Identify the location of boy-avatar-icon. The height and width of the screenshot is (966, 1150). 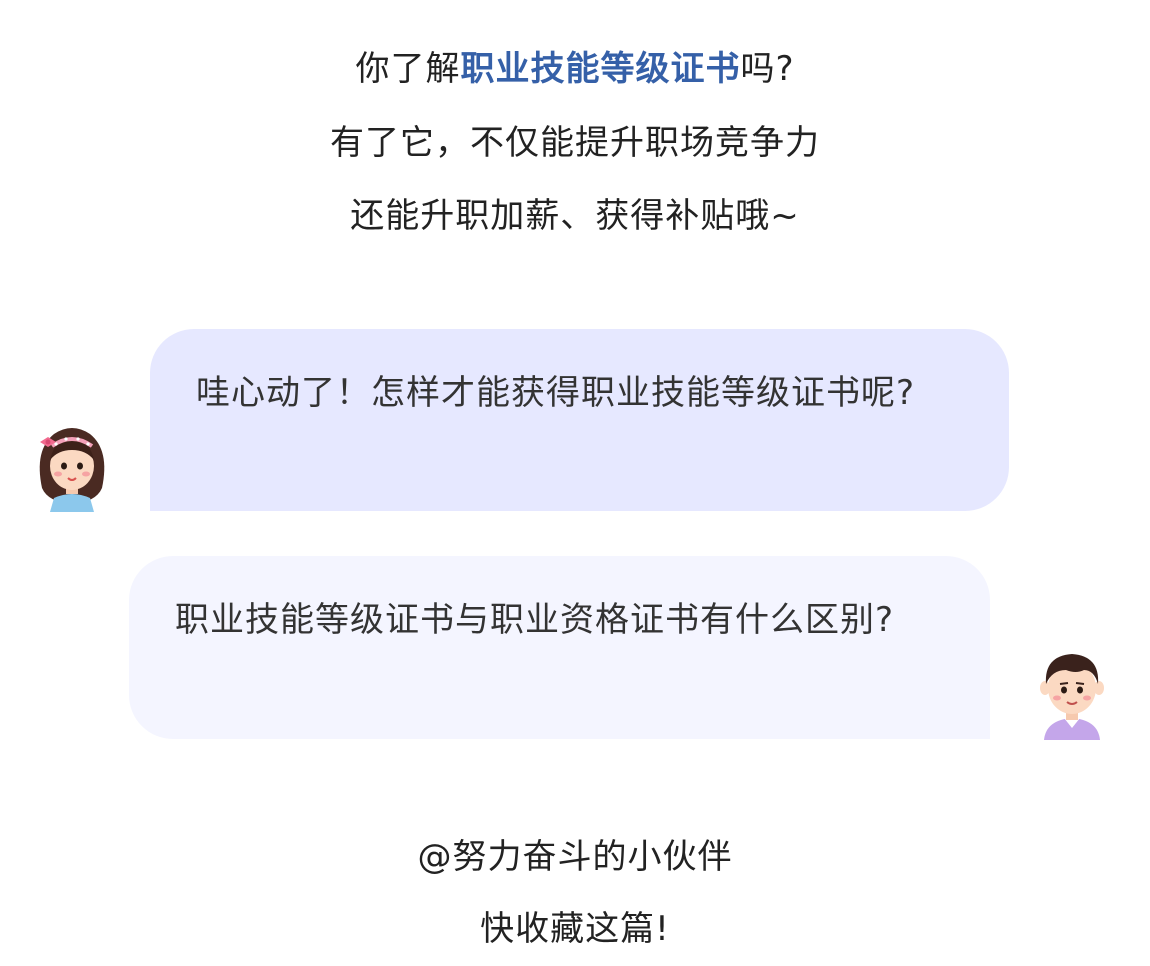
(1072, 697).